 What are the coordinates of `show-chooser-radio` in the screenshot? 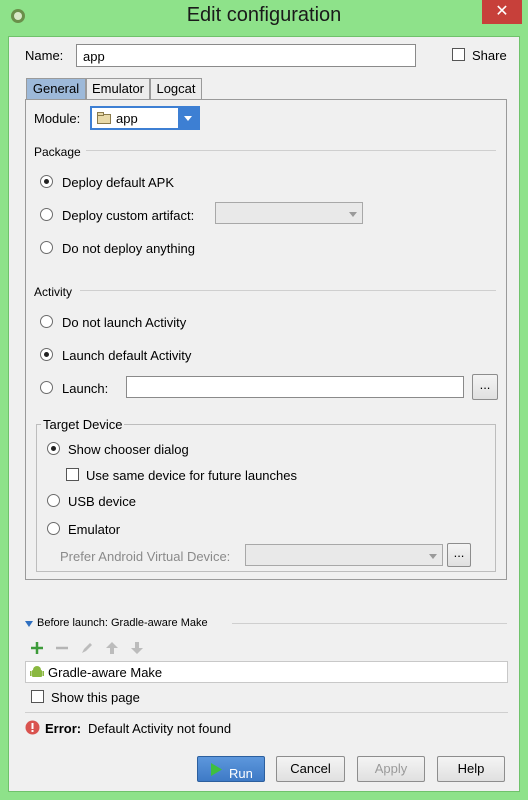 It's located at (53, 448).